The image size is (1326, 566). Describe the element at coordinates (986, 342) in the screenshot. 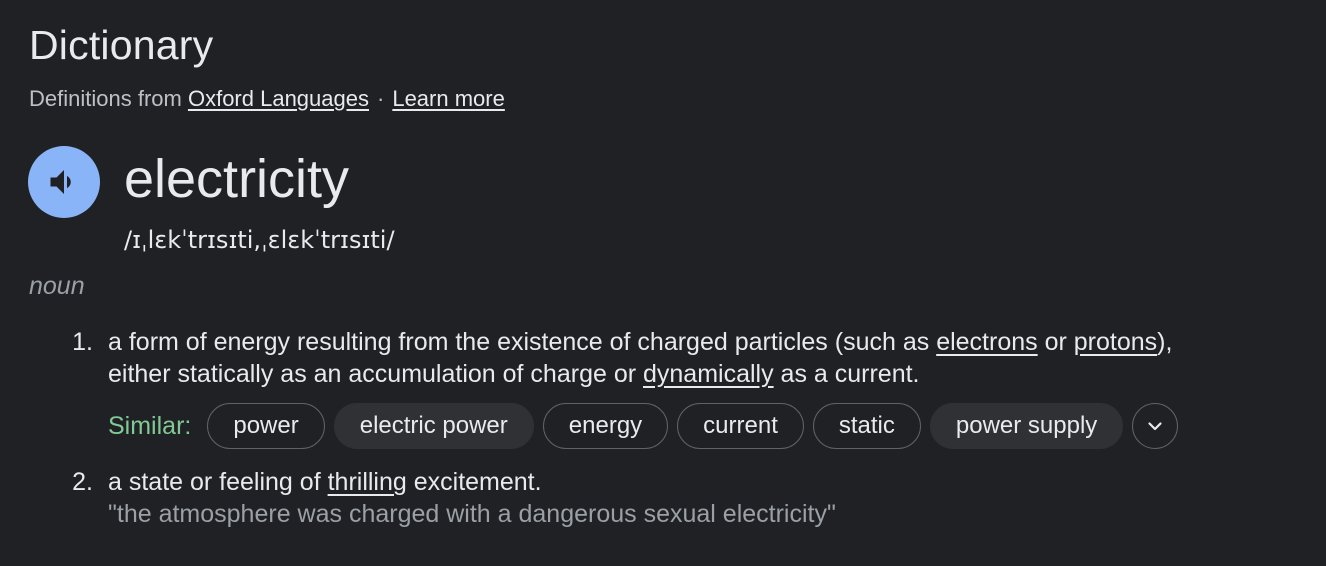

I see `electrons-link: electrons` at that location.